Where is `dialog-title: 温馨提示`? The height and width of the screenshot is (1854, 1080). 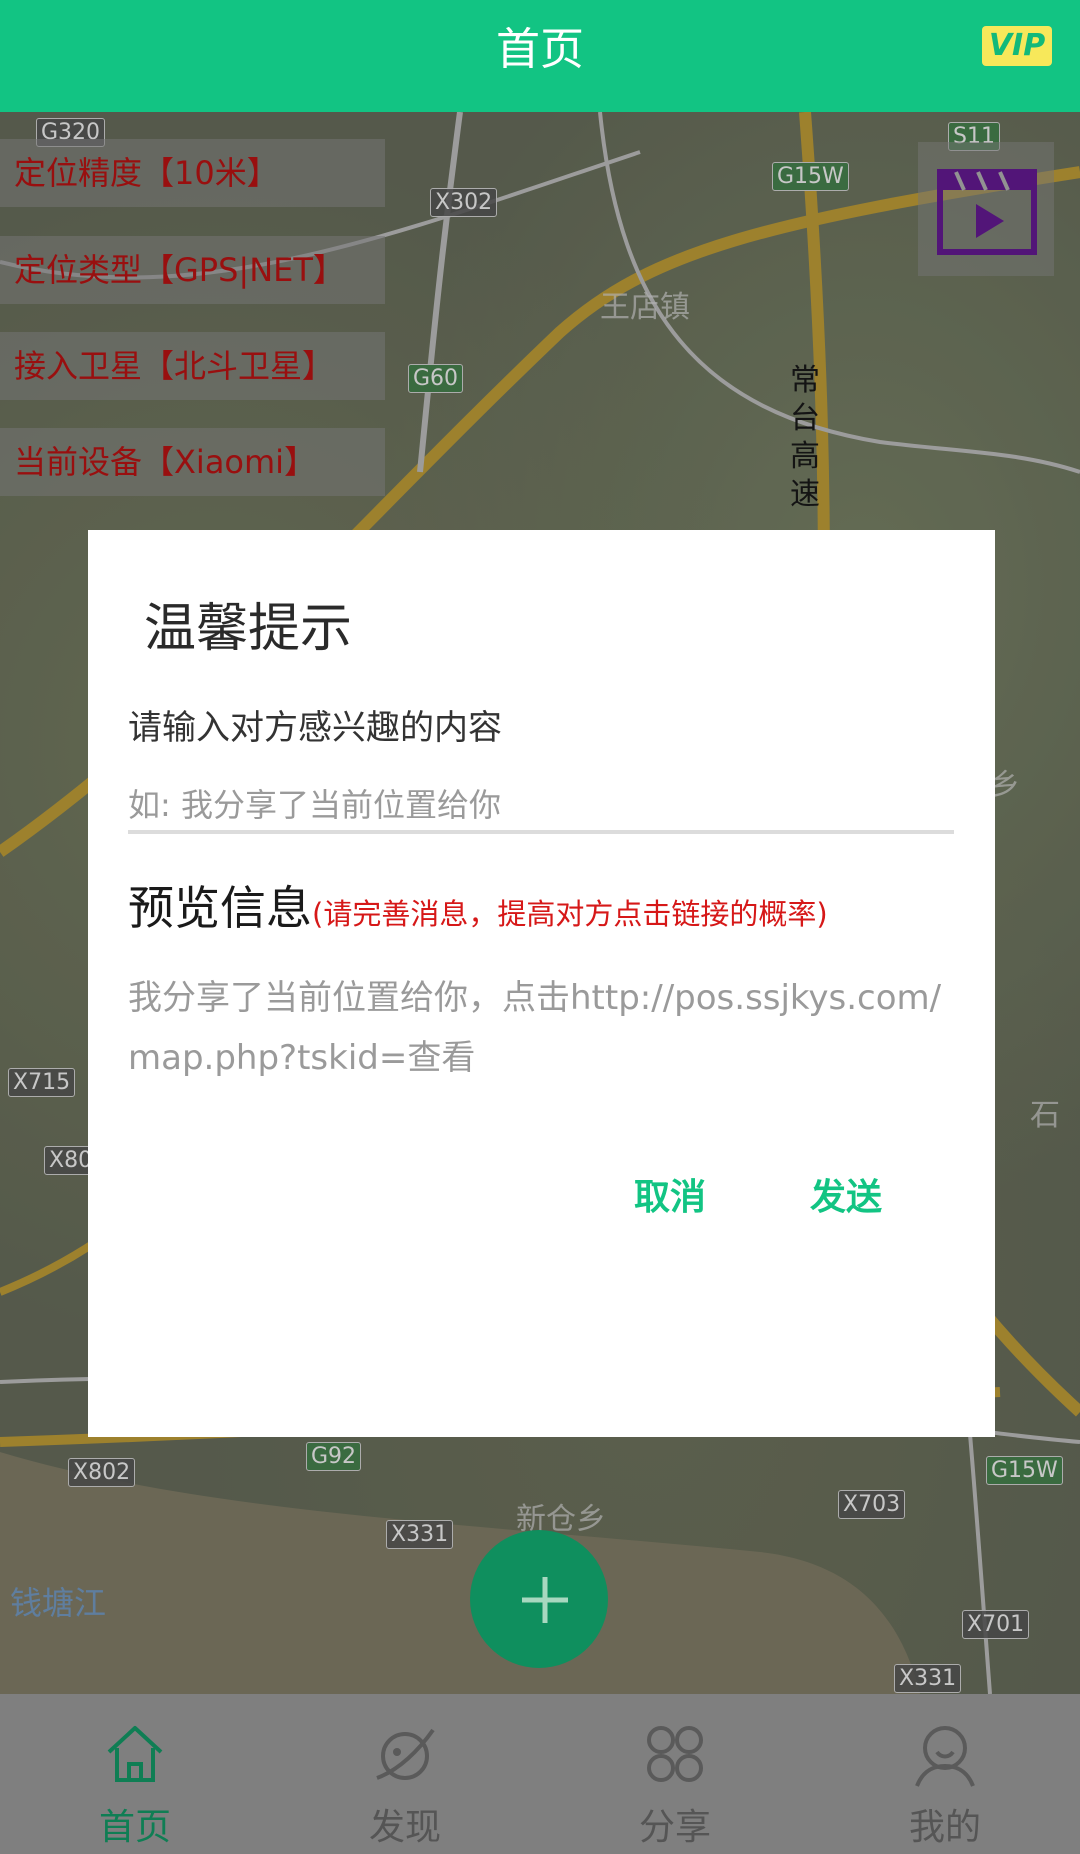
dialog-title: 温馨提示 is located at coordinates (248, 629).